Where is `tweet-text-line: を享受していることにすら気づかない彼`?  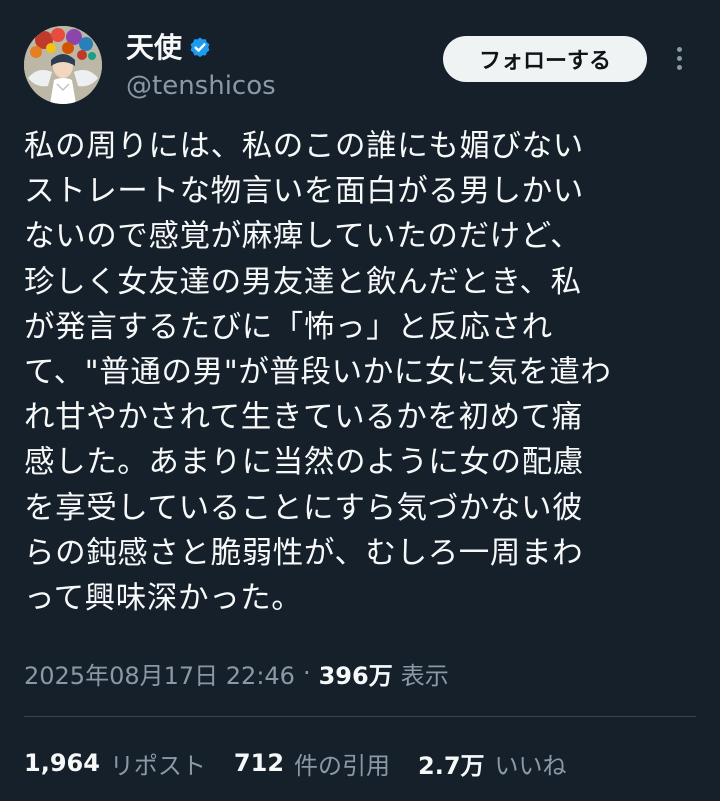 tweet-text-line: を享受していることにすら気づかない彼 is located at coordinates (304, 508).